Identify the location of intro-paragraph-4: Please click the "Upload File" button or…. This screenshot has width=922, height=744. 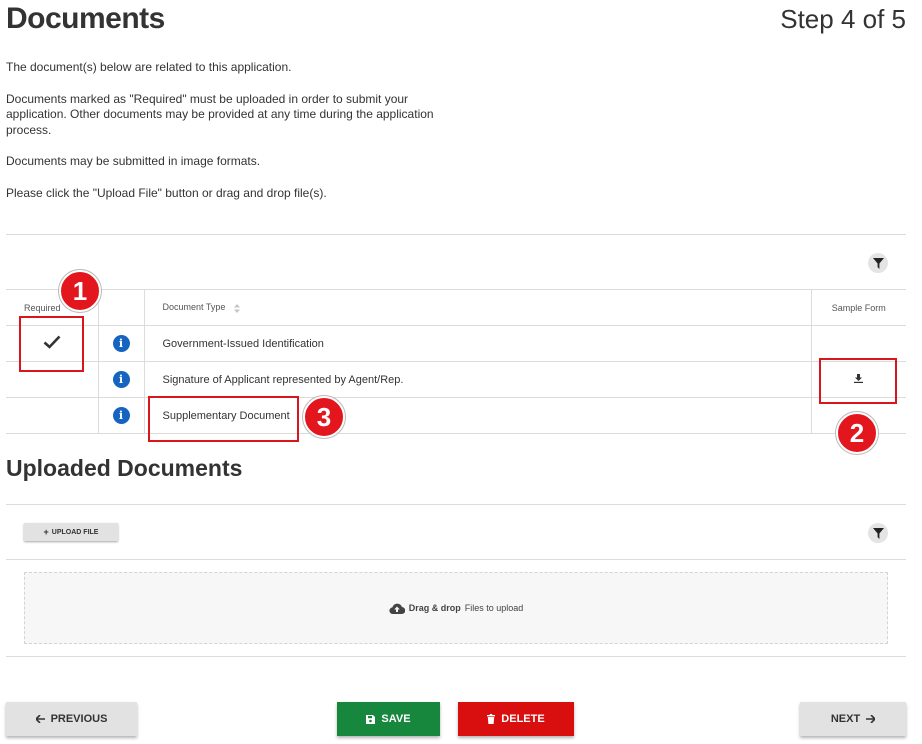
(166, 192).